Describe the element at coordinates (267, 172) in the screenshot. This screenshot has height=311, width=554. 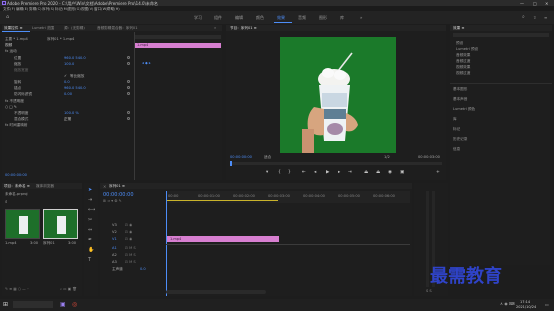
I see `add-marker-icon: ▾` at that location.